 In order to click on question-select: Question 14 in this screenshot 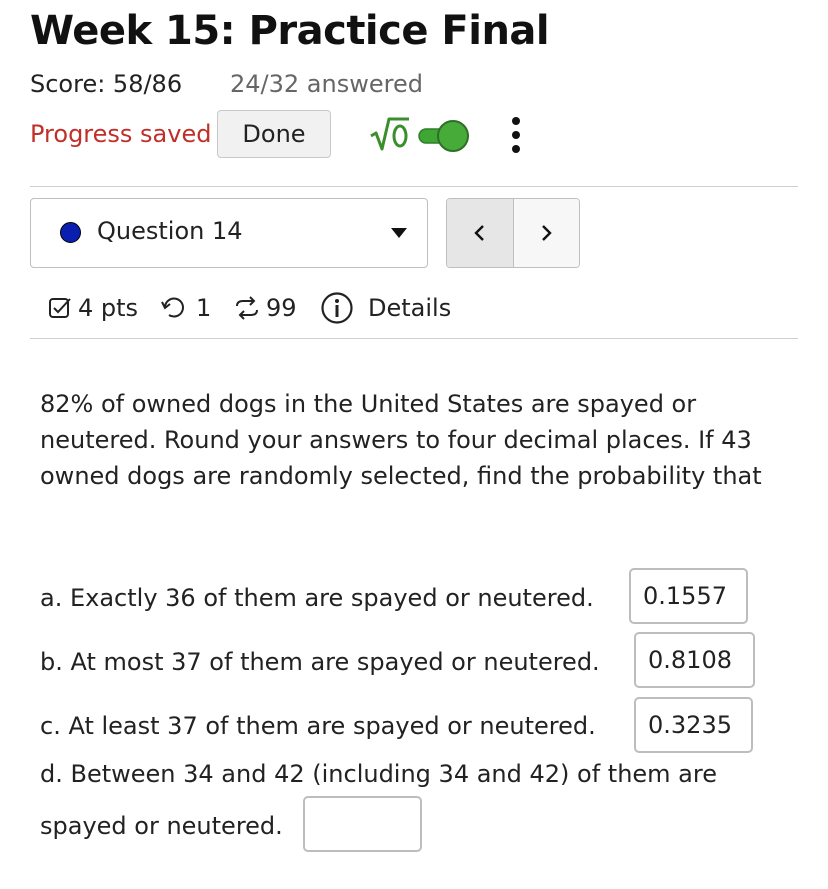, I will do `click(229, 233)`.